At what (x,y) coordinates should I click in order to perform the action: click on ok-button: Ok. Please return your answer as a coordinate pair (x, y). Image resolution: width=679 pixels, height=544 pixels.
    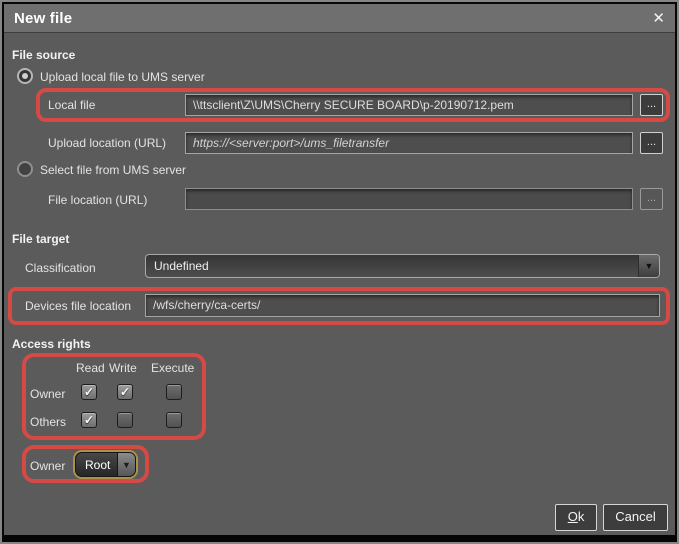
    Looking at the image, I should click on (576, 517).